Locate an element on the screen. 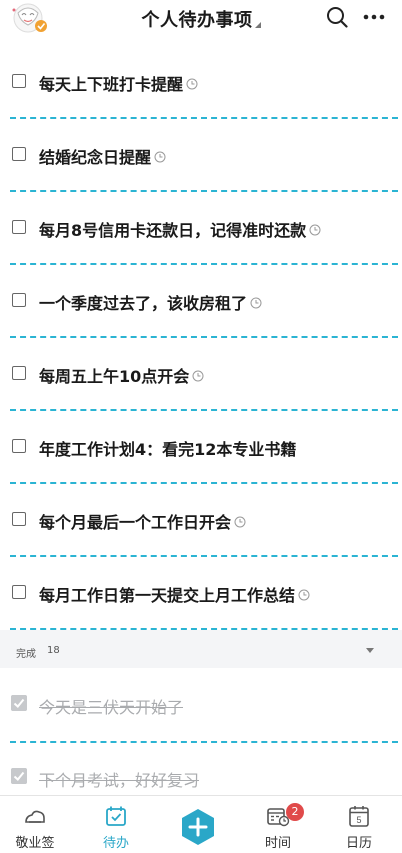 Image resolution: width=402 pixels, height=853 pixels. tab-label: 时间 is located at coordinates (277, 843).